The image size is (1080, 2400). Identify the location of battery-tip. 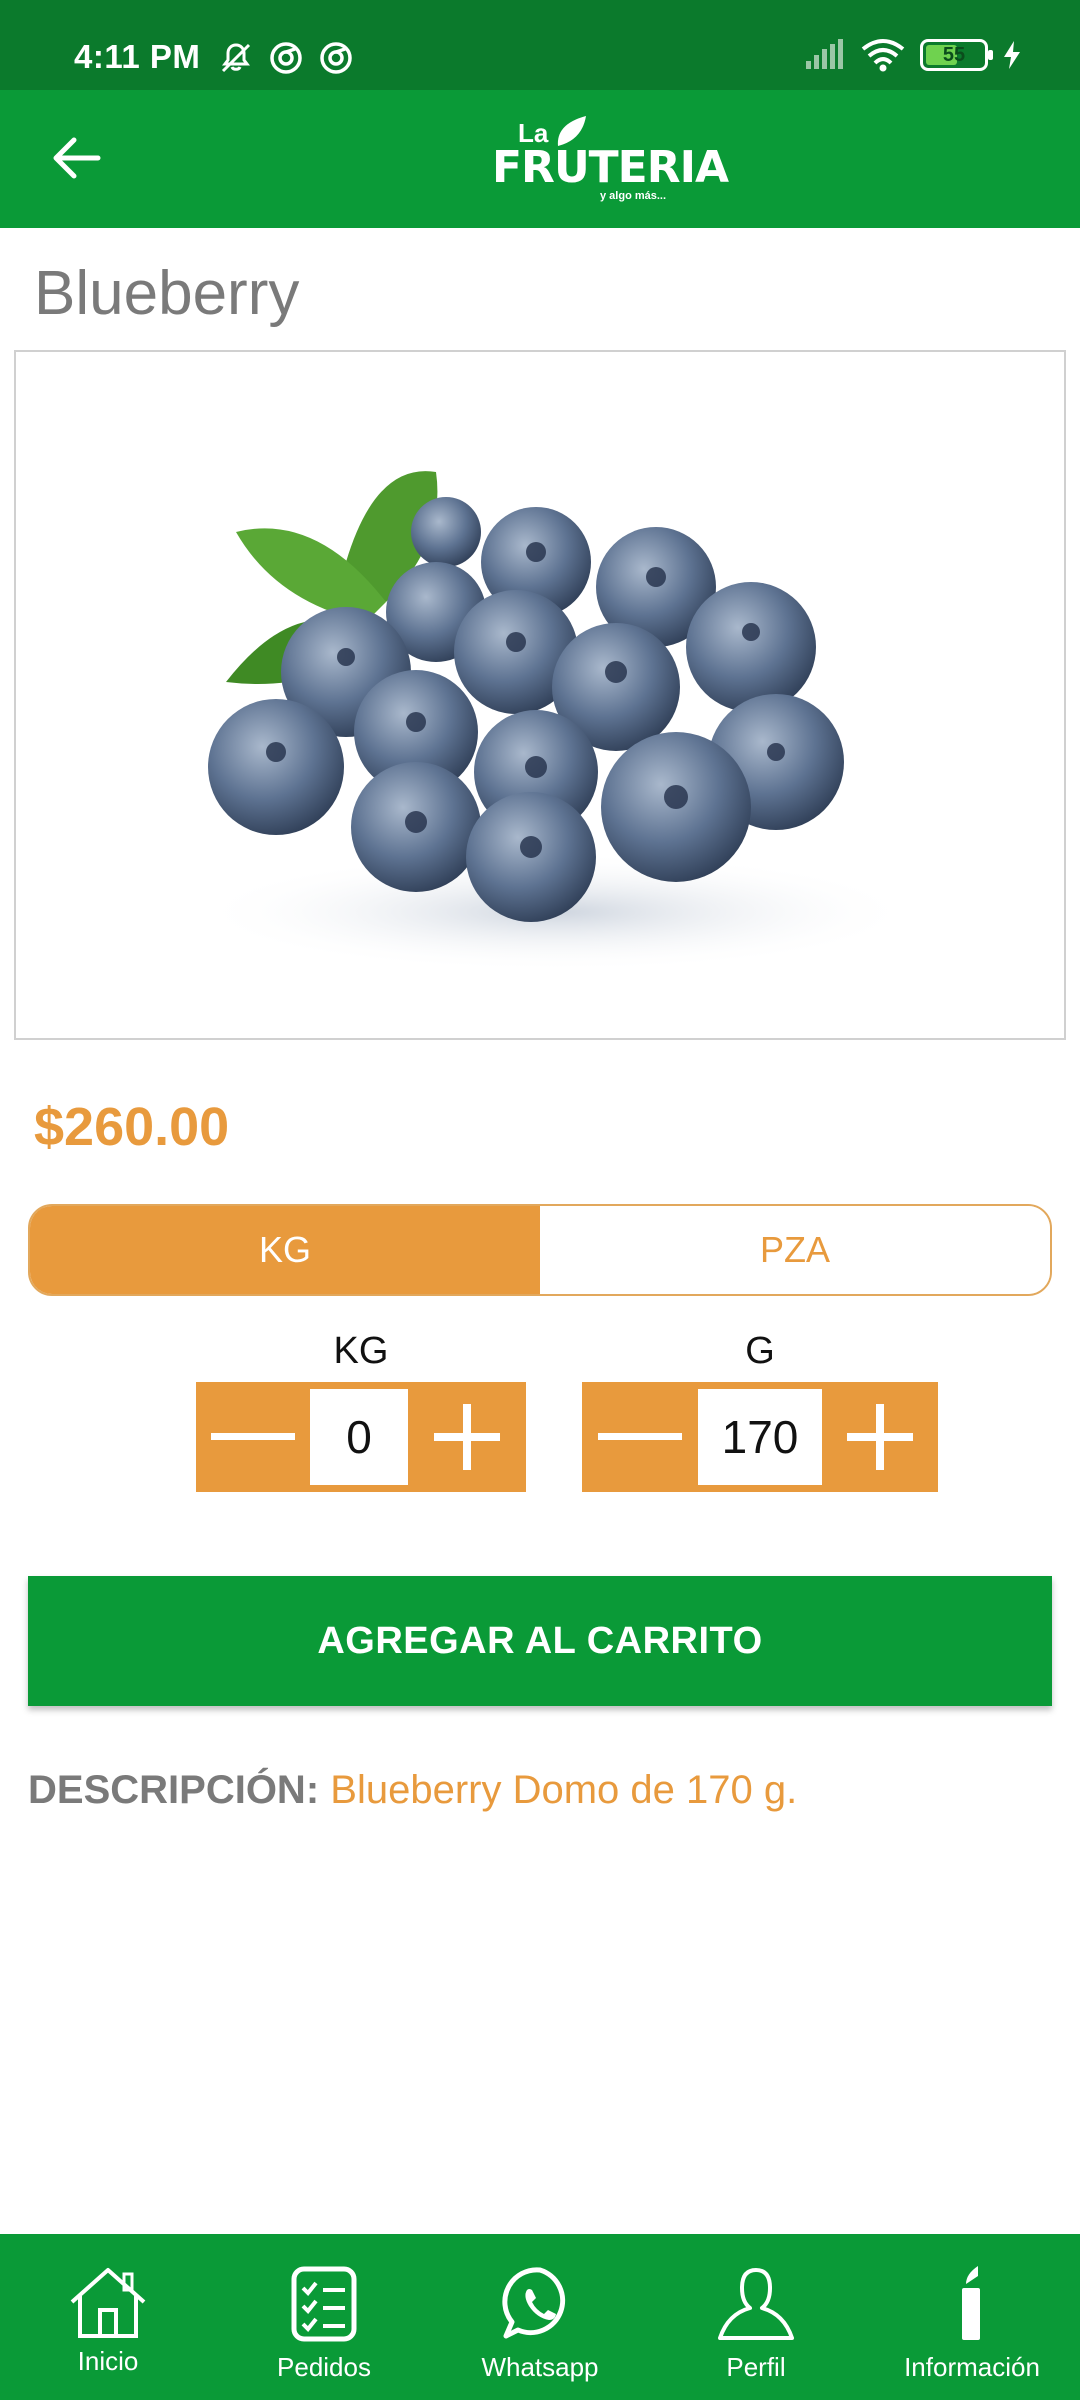
(990, 55).